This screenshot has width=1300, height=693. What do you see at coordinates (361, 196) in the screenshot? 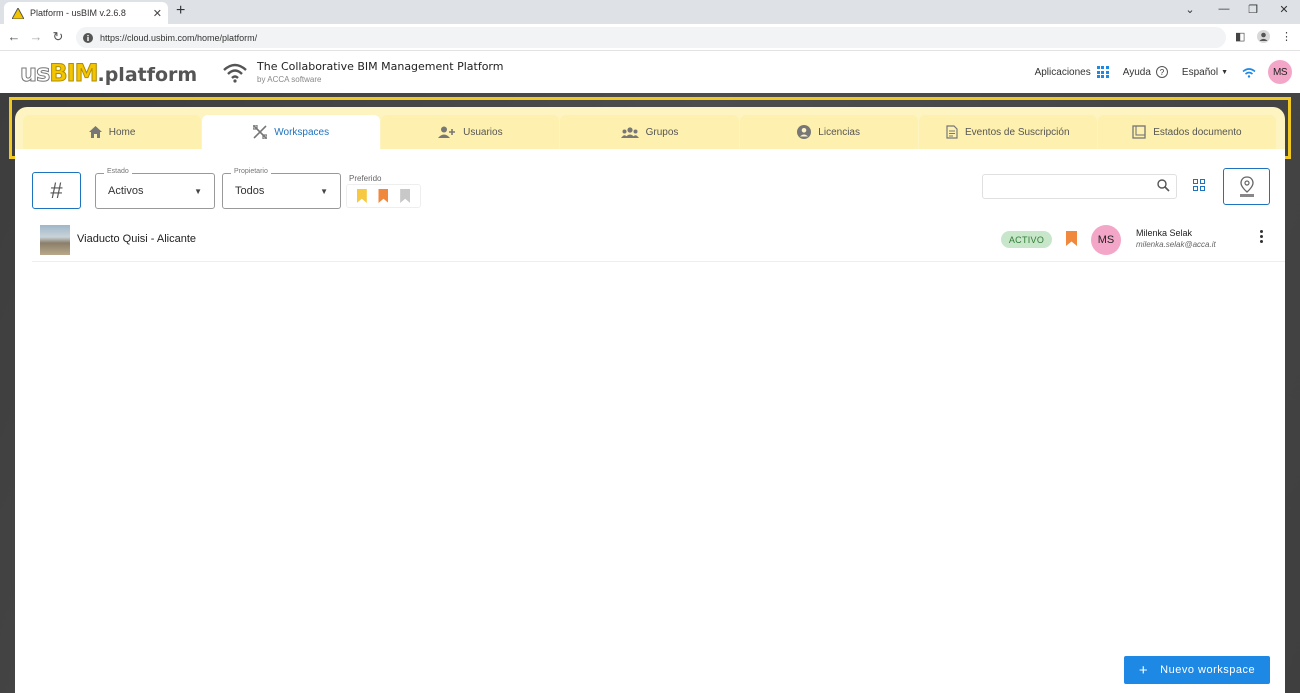
I see `bookmark-yellow-icon` at bounding box center [361, 196].